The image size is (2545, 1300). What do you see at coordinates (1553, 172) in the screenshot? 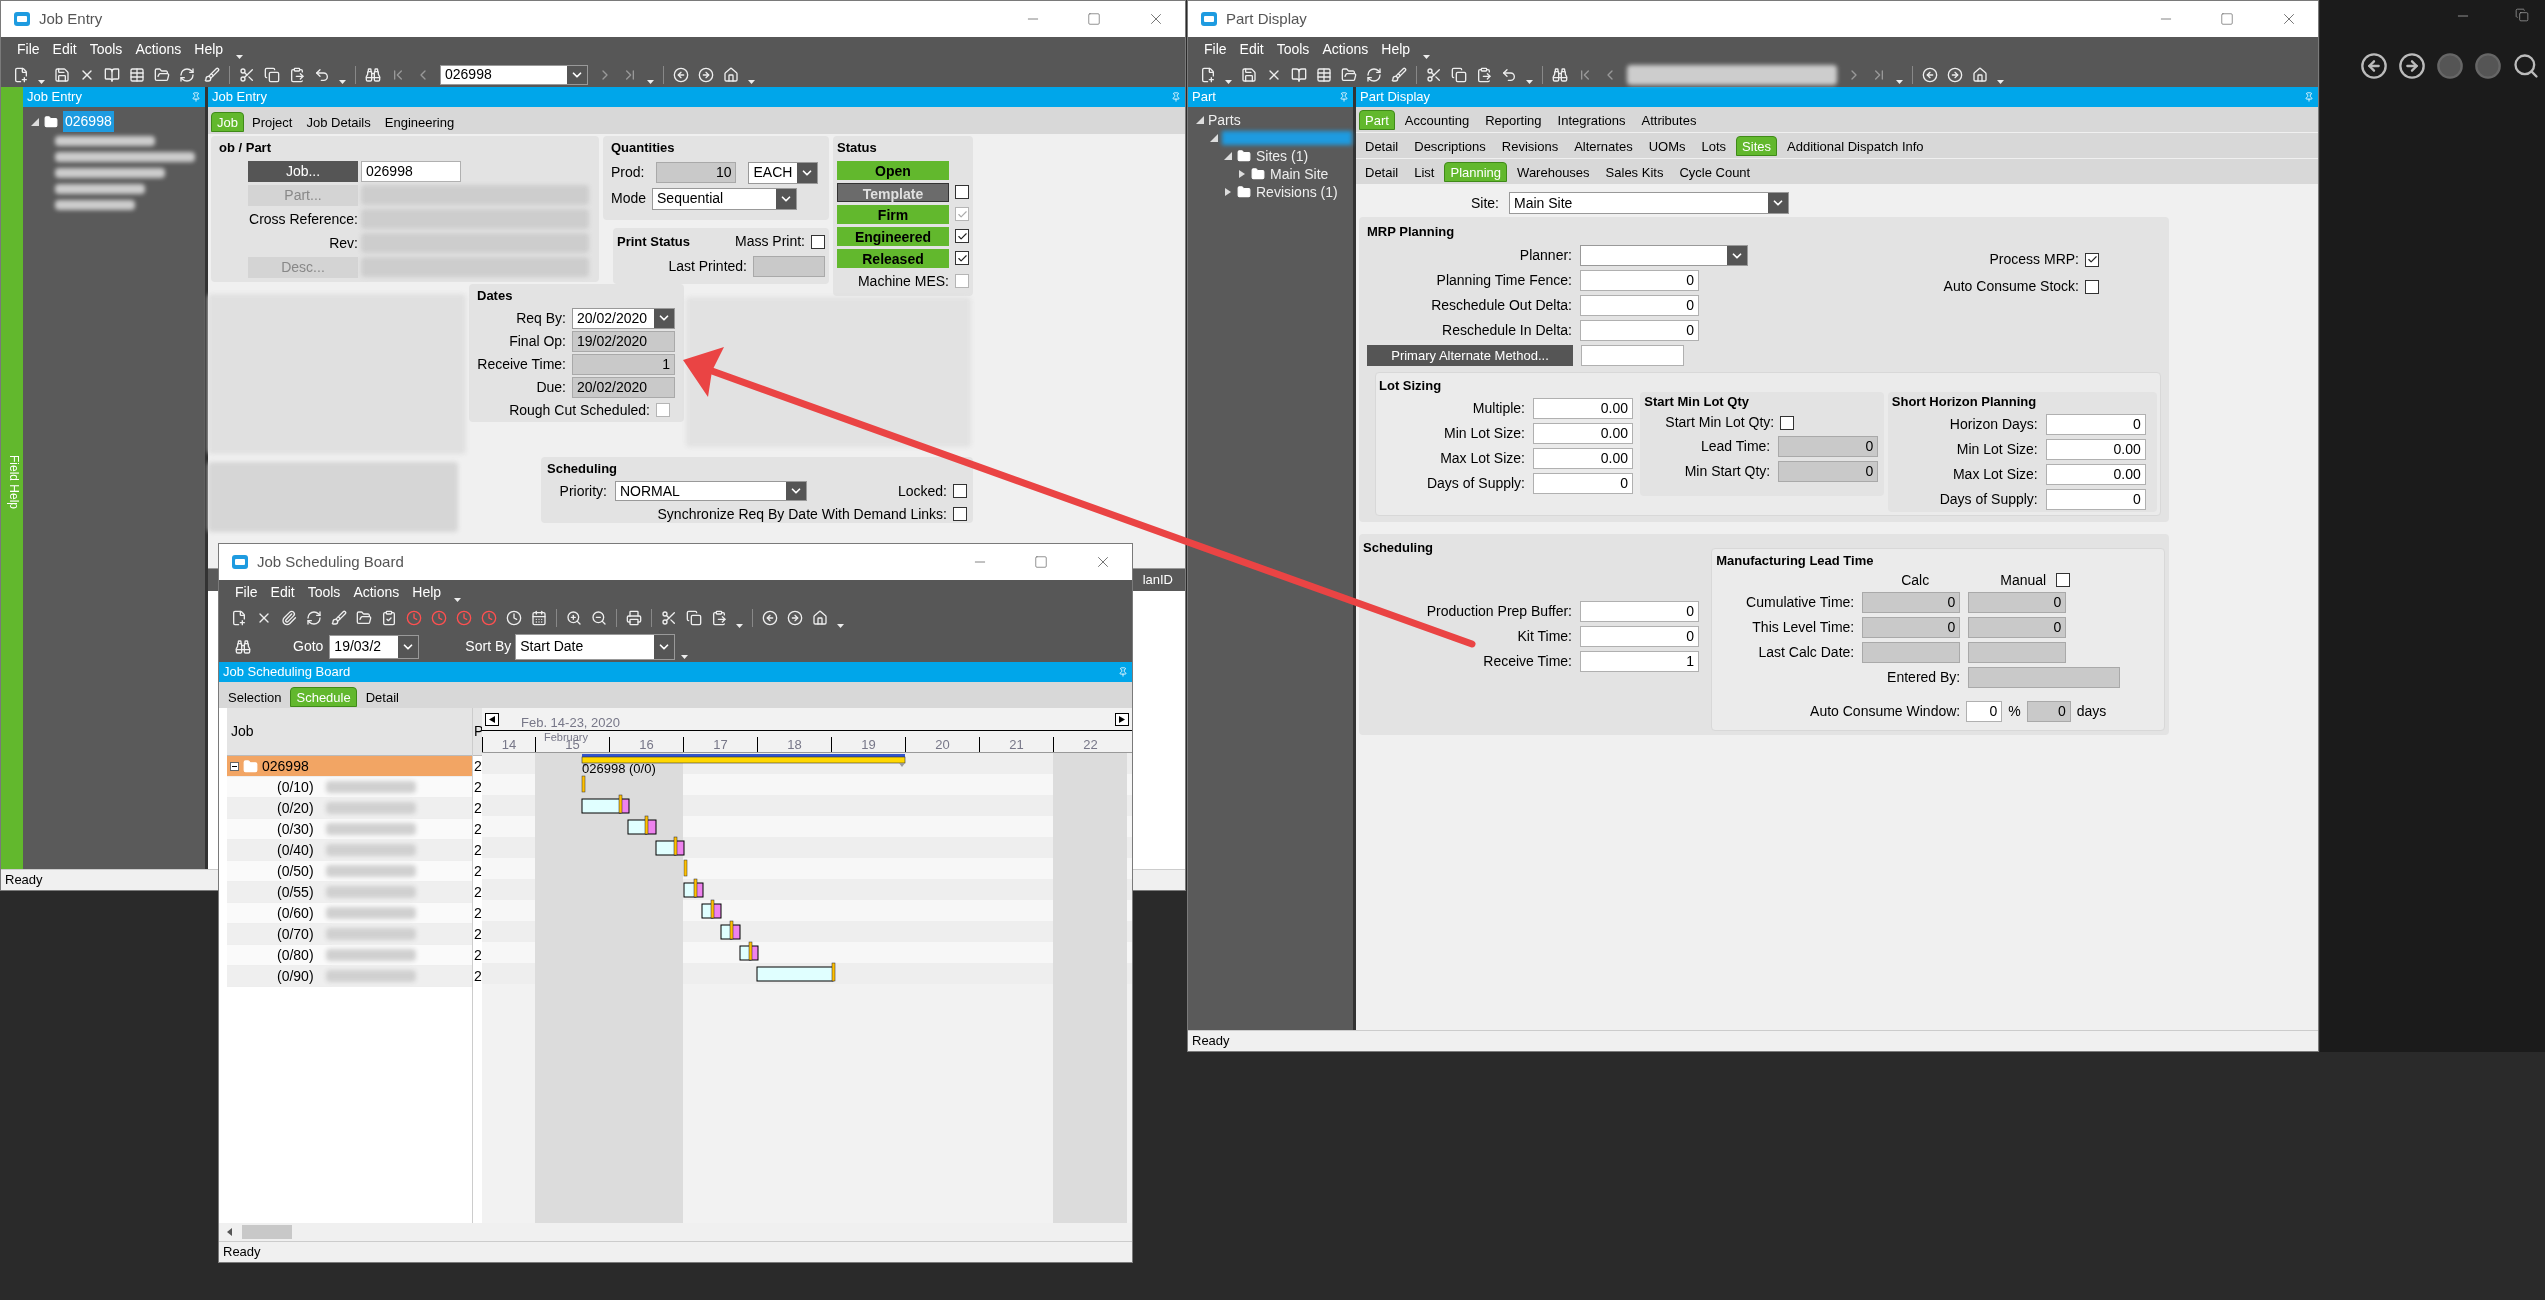
I see `tab: Warehouses` at bounding box center [1553, 172].